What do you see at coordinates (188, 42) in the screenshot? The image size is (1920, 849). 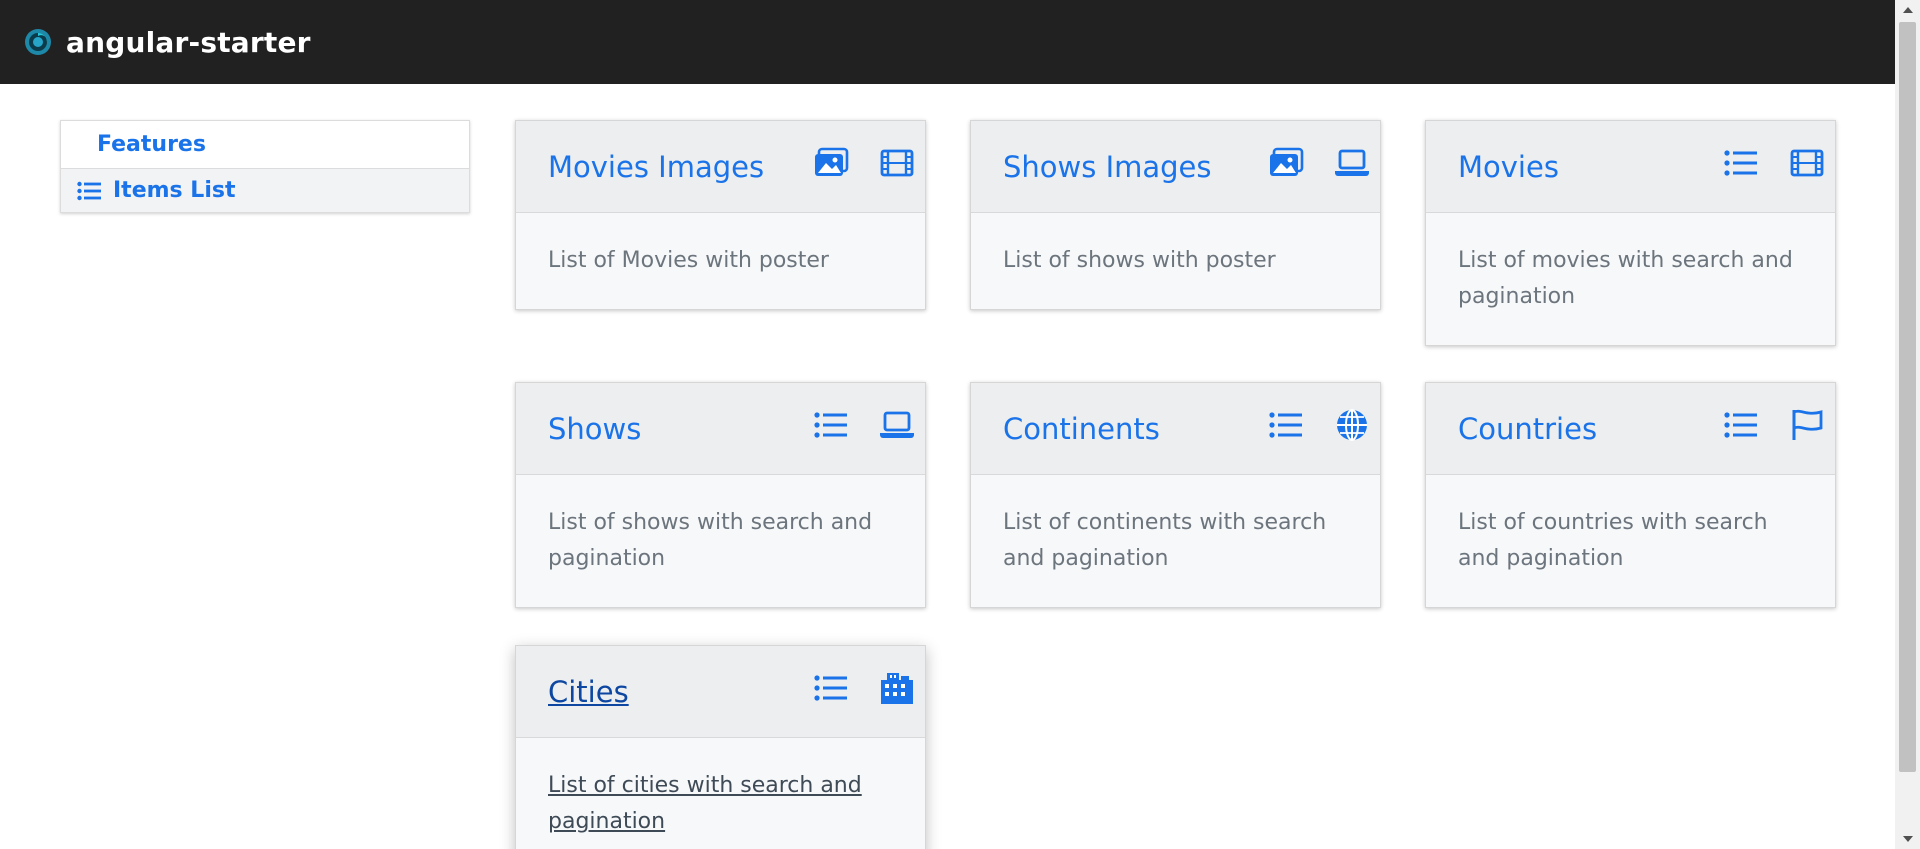 I see `app-title: angular-starter` at bounding box center [188, 42].